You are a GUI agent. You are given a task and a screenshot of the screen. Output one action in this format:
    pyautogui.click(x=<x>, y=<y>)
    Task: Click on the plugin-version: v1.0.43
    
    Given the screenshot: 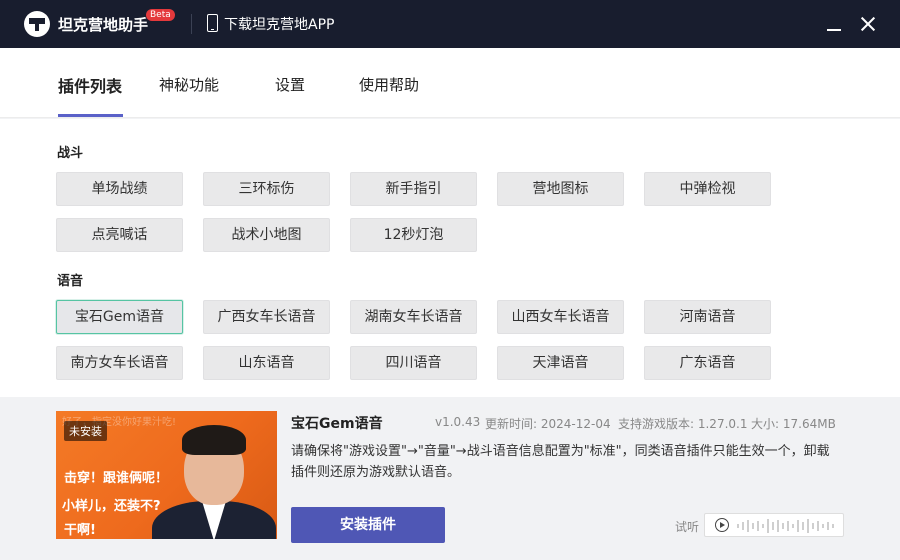 What is the action you would take?
    pyautogui.click(x=458, y=422)
    